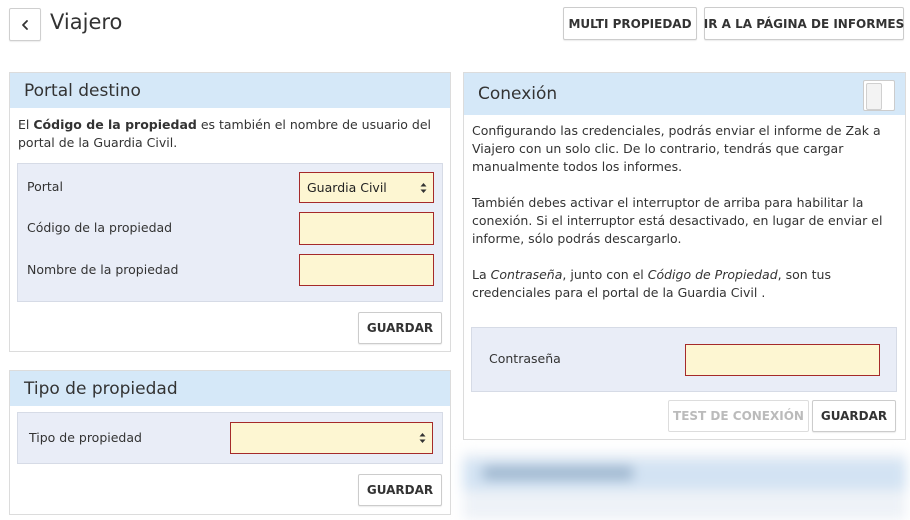 Image resolution: width=910 pixels, height=520 pixels. Describe the element at coordinates (630, 23) in the screenshot. I see `multi-property-button: MULTI PROPIEDAD` at that location.